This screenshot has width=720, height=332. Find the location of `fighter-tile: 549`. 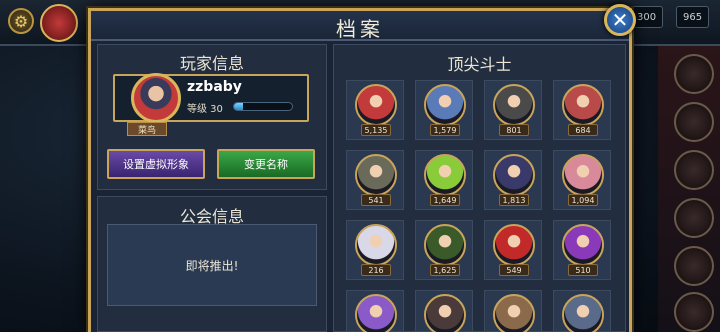

fighter-tile: 549 is located at coordinates (513, 250).